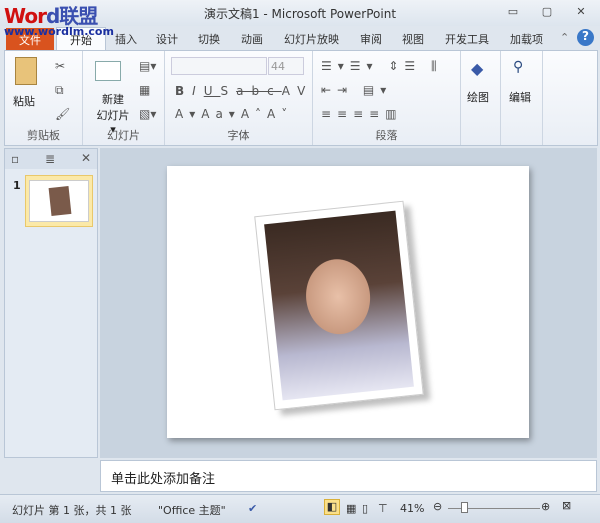 This screenshot has width=600, height=523. What do you see at coordinates (526, 39) in the screenshot?
I see `tab-addins: 加载项` at bounding box center [526, 39].